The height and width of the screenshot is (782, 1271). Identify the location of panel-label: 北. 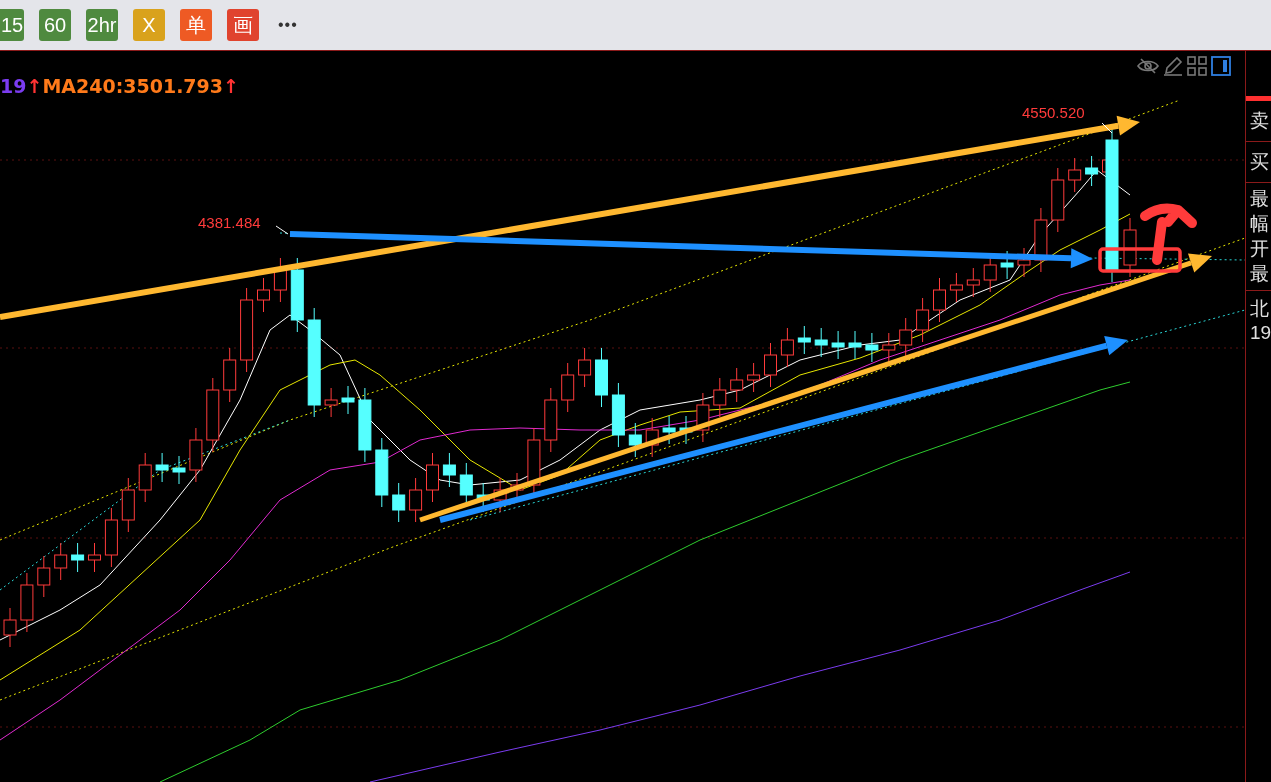
(1259, 309).